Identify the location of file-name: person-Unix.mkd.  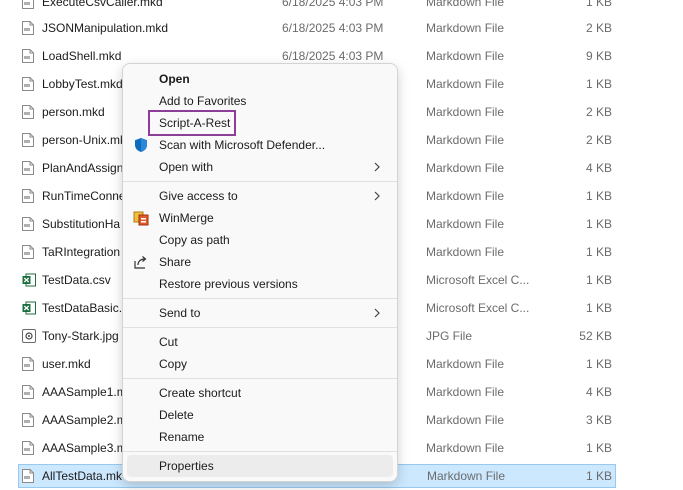
(87, 140).